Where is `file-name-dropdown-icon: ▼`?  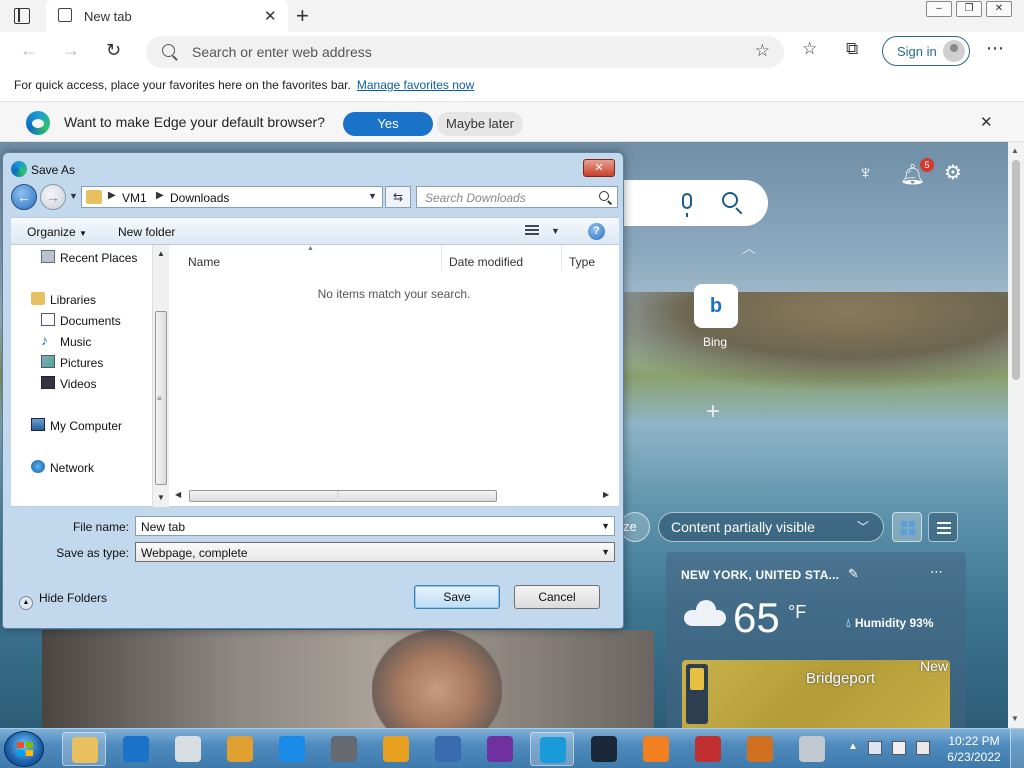
file-name-dropdown-icon: ▼ is located at coordinates (605, 526).